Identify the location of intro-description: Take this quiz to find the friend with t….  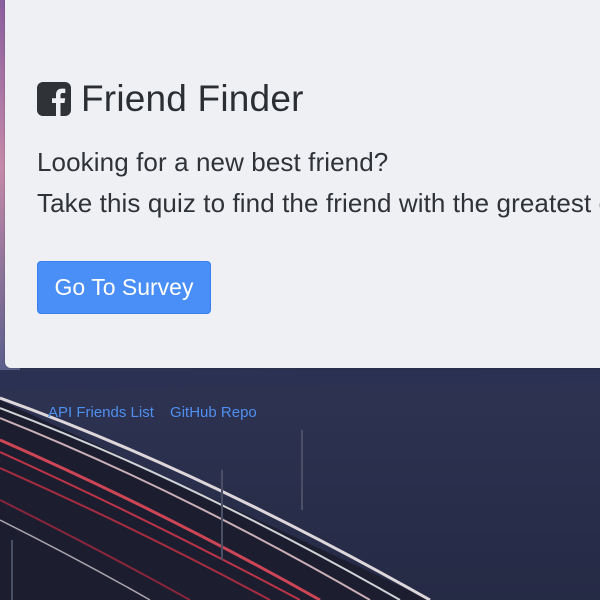
(318, 203).